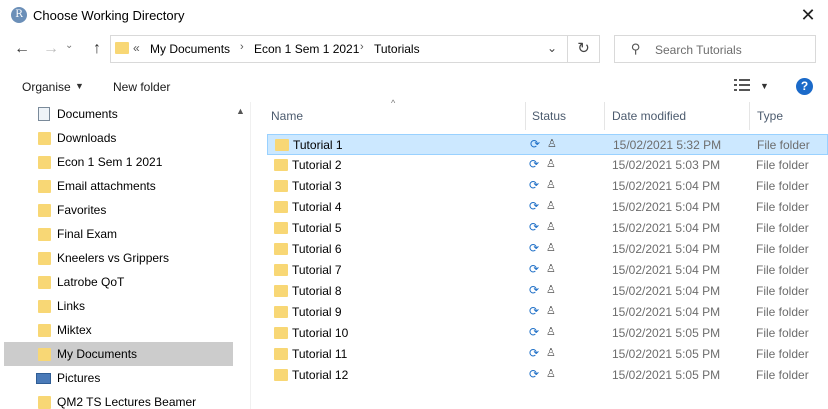 This screenshot has height=409, width=828. Describe the element at coordinates (71, 306) in the screenshot. I see `sidebar-item-label: Links` at that location.